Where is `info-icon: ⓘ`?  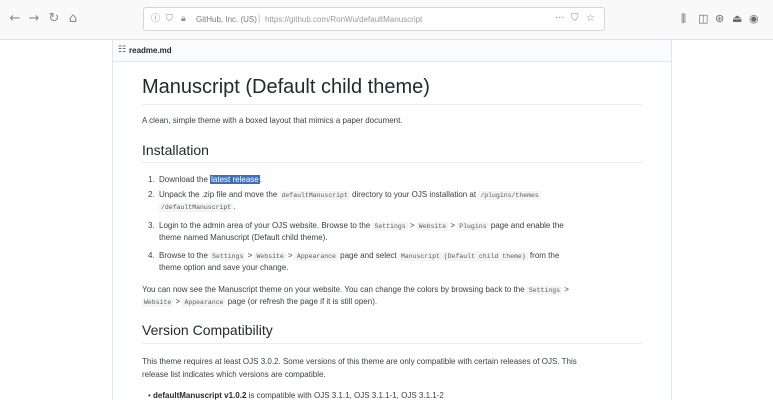
info-icon: ⓘ is located at coordinates (155, 19).